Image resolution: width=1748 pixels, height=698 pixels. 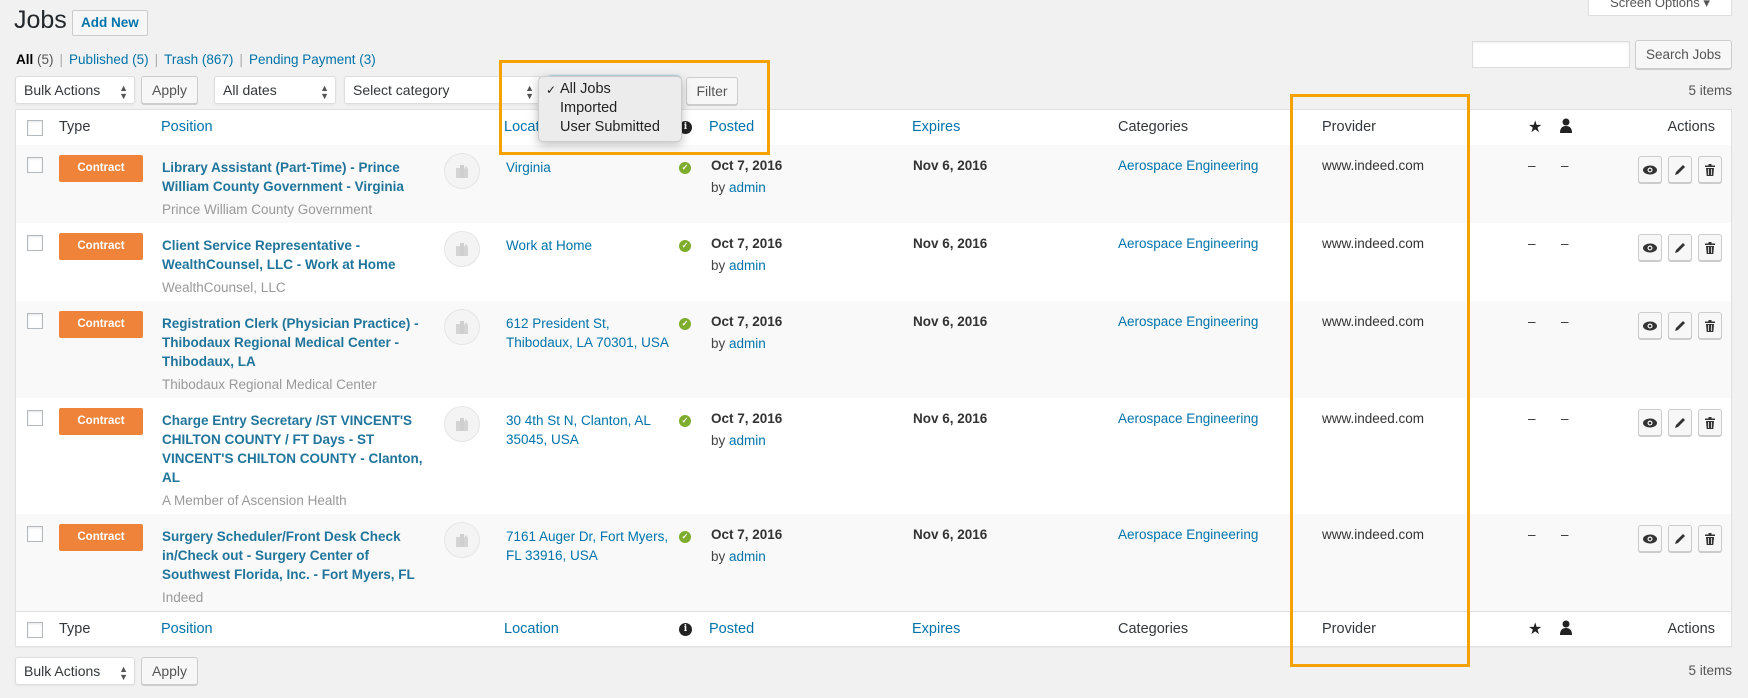 What do you see at coordinates (35, 630) in the screenshot?
I see `select-all-checkbox-bottom` at bounding box center [35, 630].